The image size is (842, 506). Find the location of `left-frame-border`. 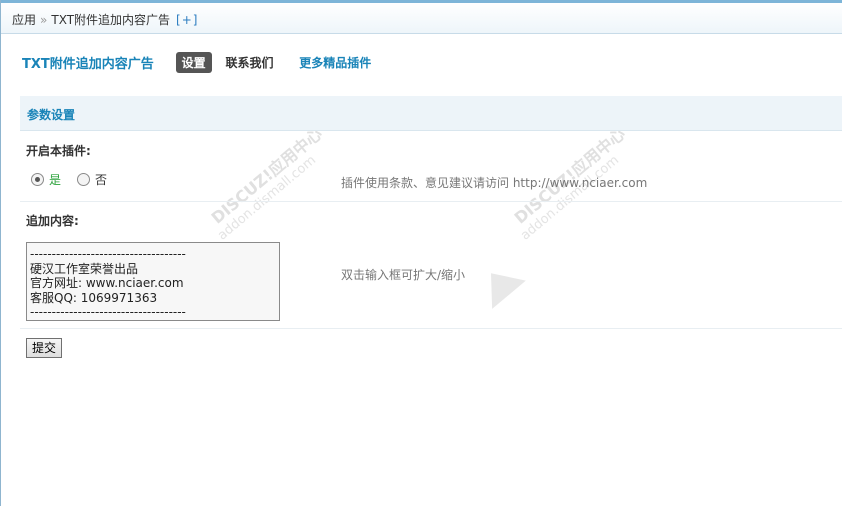

left-frame-border is located at coordinates (0, 253).